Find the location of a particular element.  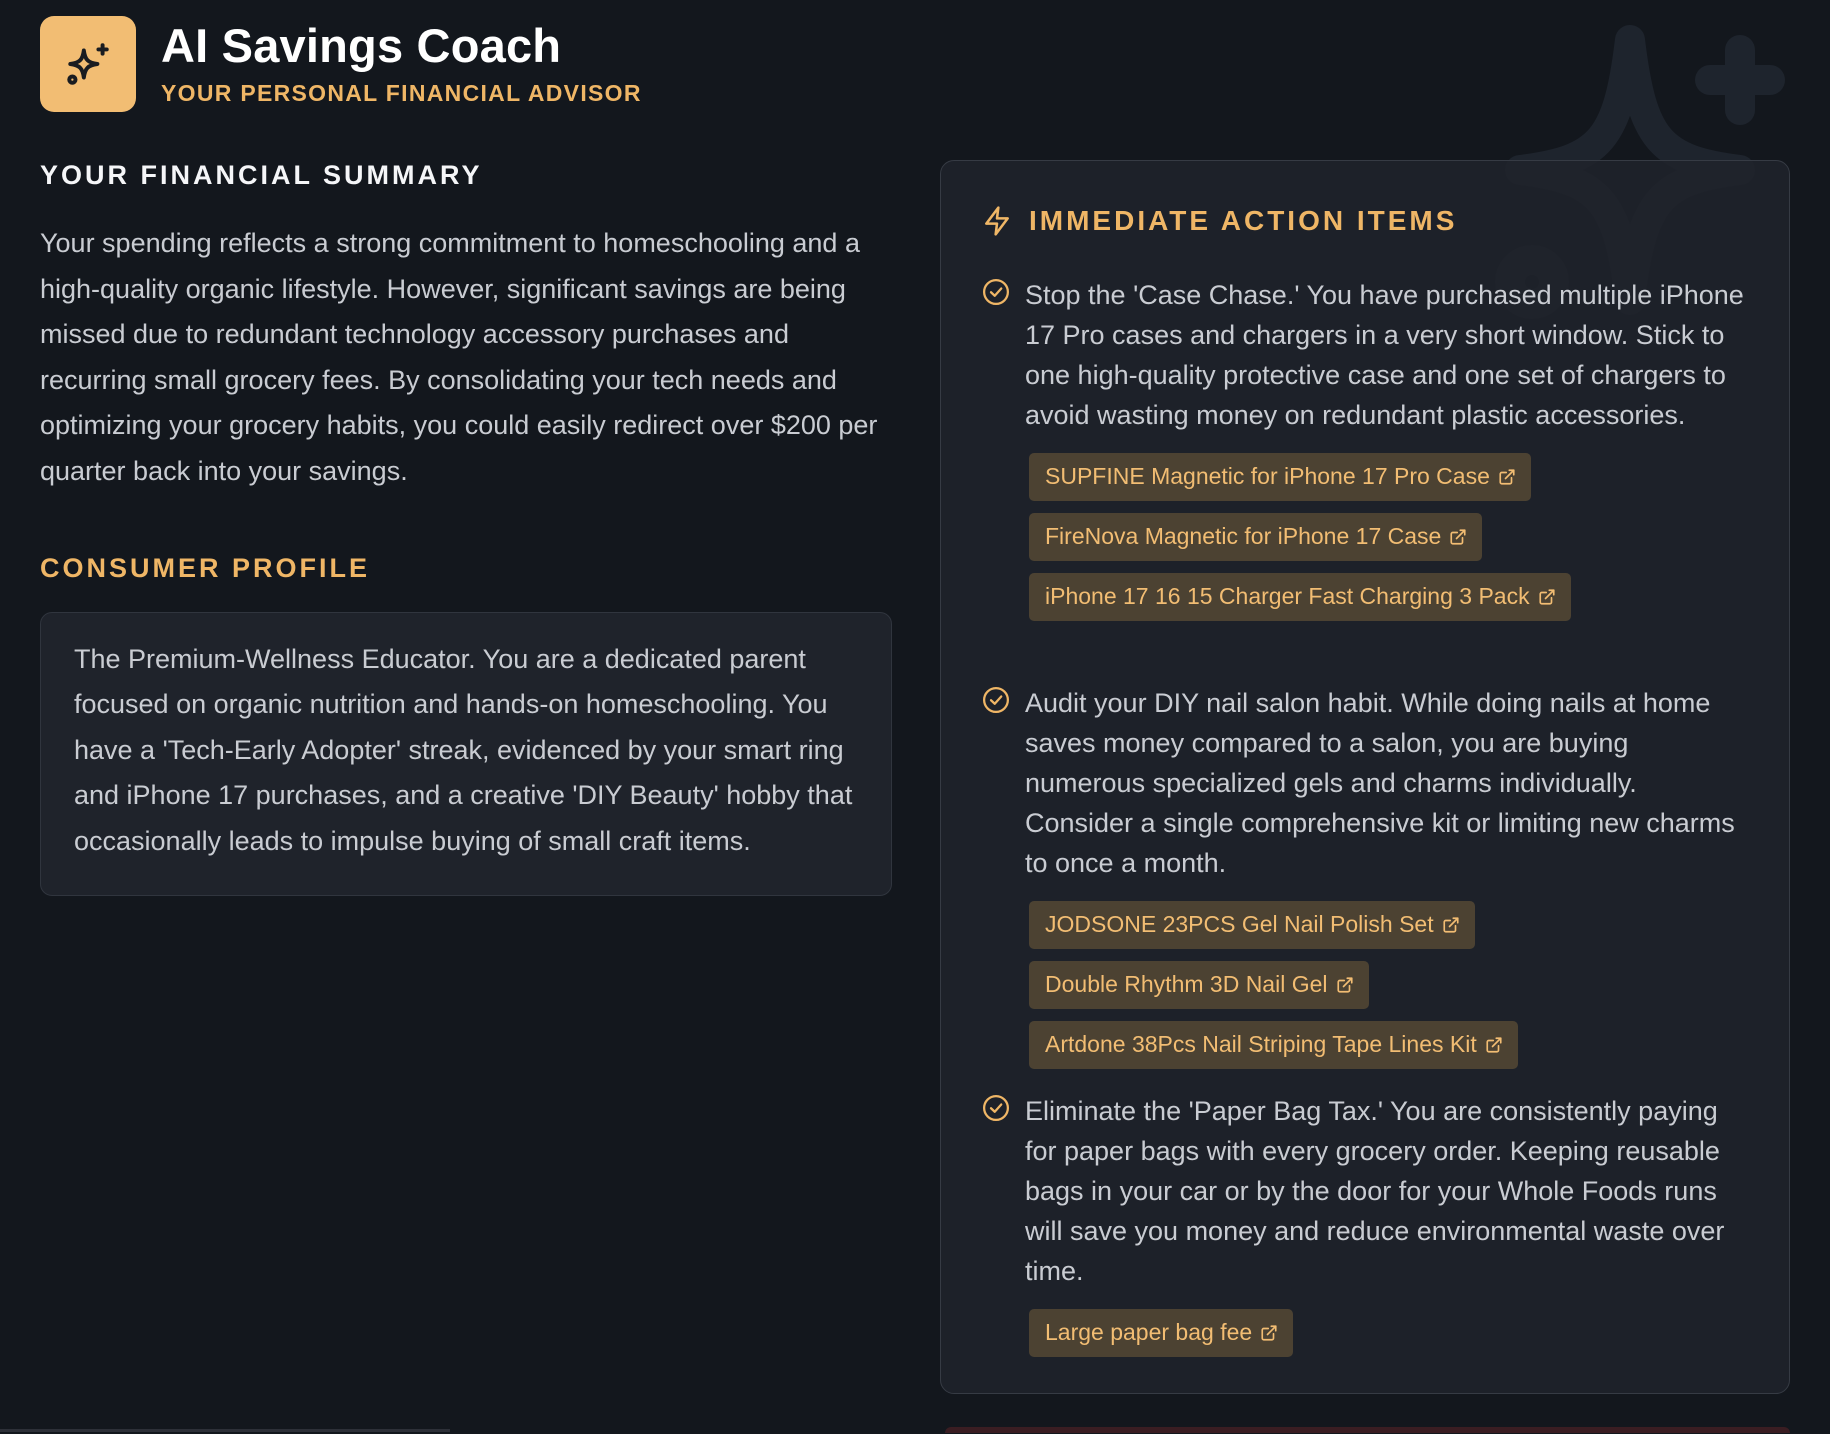

app-subtitle: YOUR PERSONAL FINANCIAL ADVISOR is located at coordinates (401, 93).